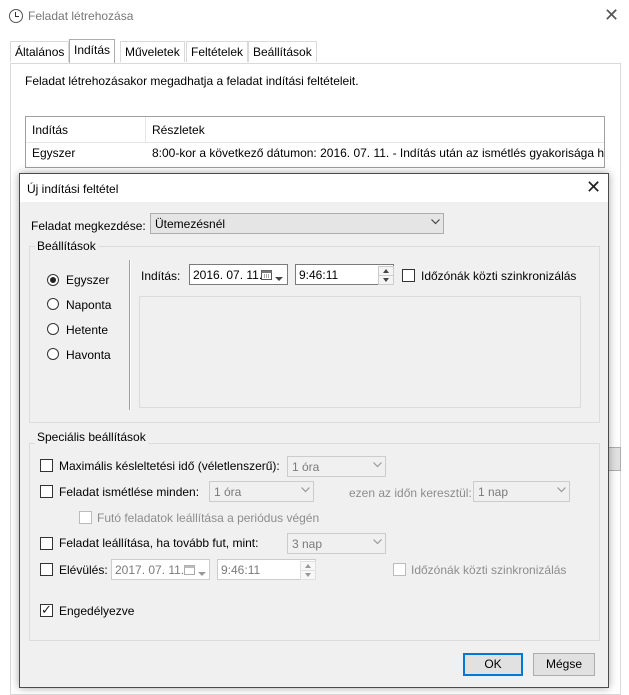 Image resolution: width=629 pixels, height=695 pixels. What do you see at coordinates (46, 543) in the screenshot?
I see `stop-if-checkbox` at bounding box center [46, 543].